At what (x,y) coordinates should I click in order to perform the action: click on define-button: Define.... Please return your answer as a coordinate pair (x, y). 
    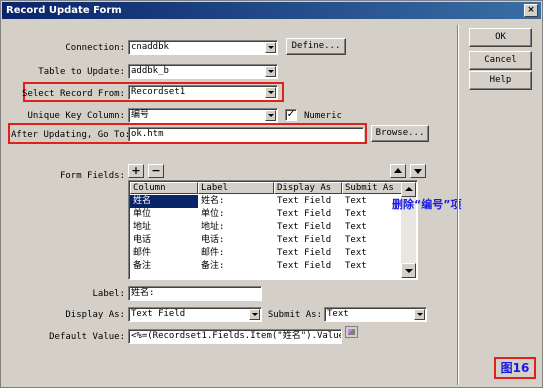
    Looking at the image, I should click on (316, 46).